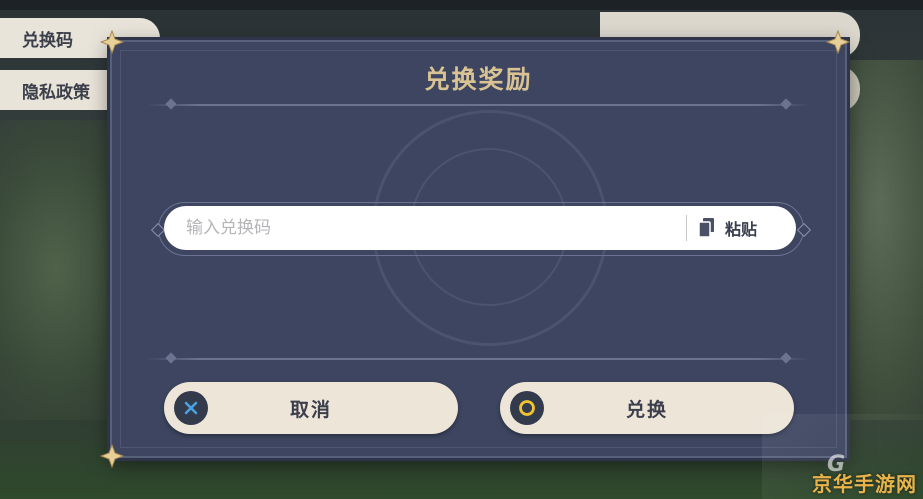 This screenshot has height=499, width=923. I want to click on redeem-code-field: 粘贴, so click(480, 228).